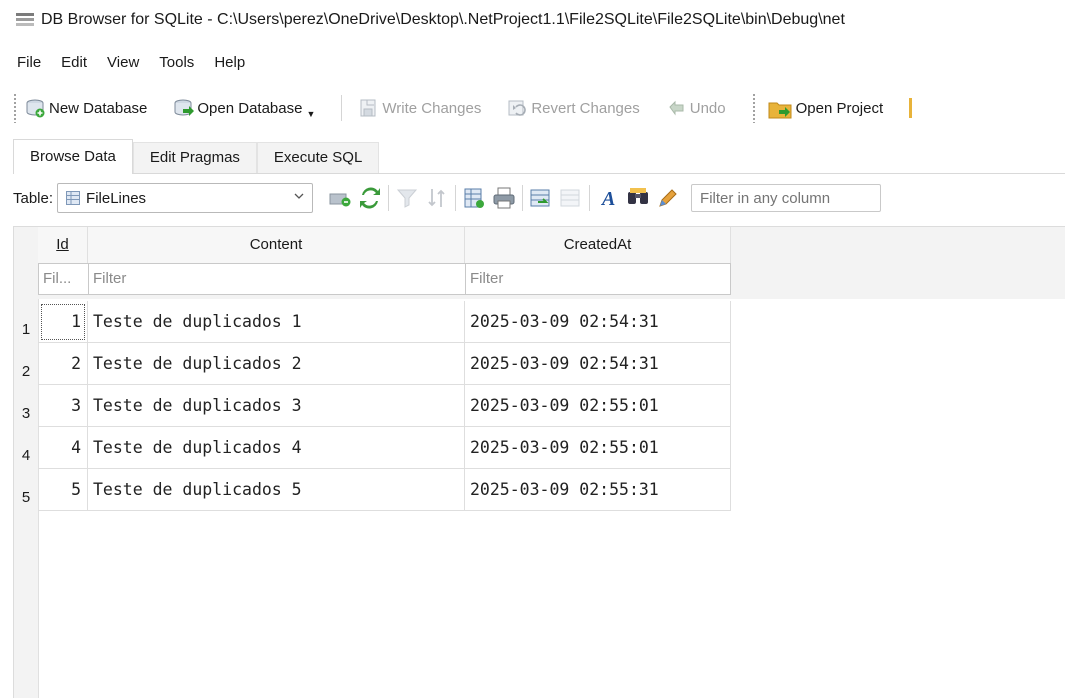  Describe the element at coordinates (15, 108) in the screenshot. I see `toolbar-grip` at that location.